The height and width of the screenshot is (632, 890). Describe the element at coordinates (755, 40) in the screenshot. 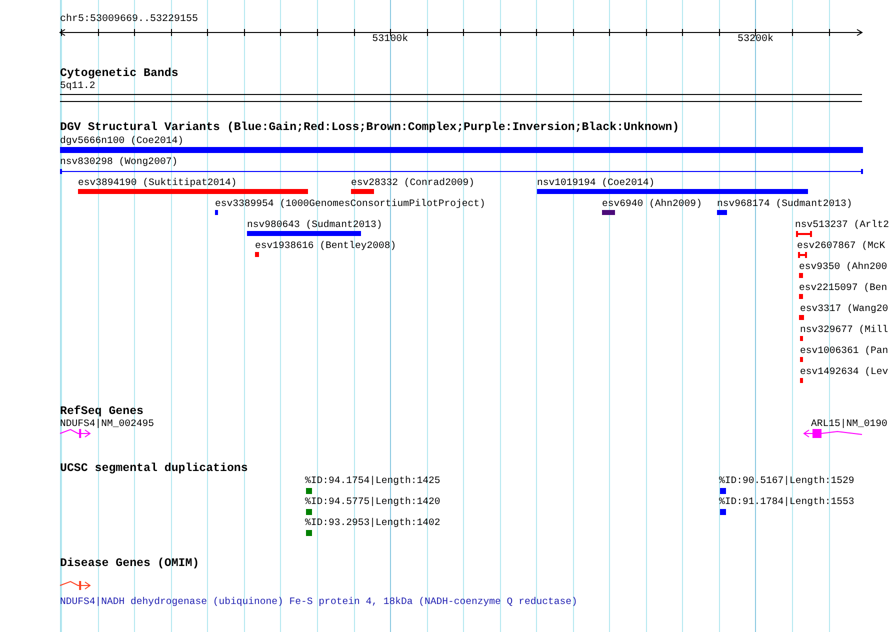

I see `tick-label: 53200k` at that location.